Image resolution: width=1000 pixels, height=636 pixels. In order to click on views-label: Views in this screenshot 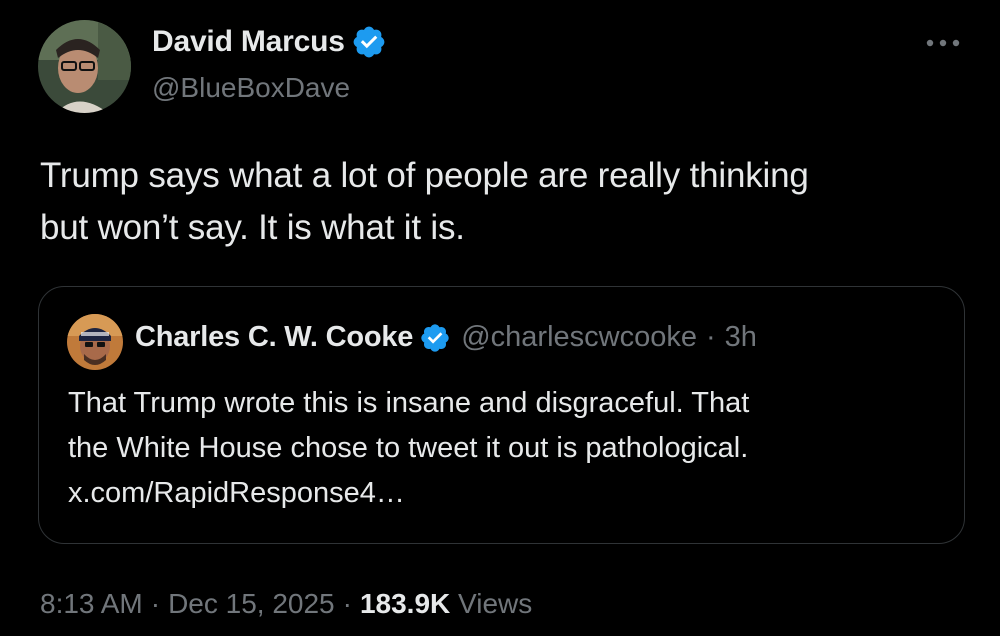, I will do `click(495, 603)`.